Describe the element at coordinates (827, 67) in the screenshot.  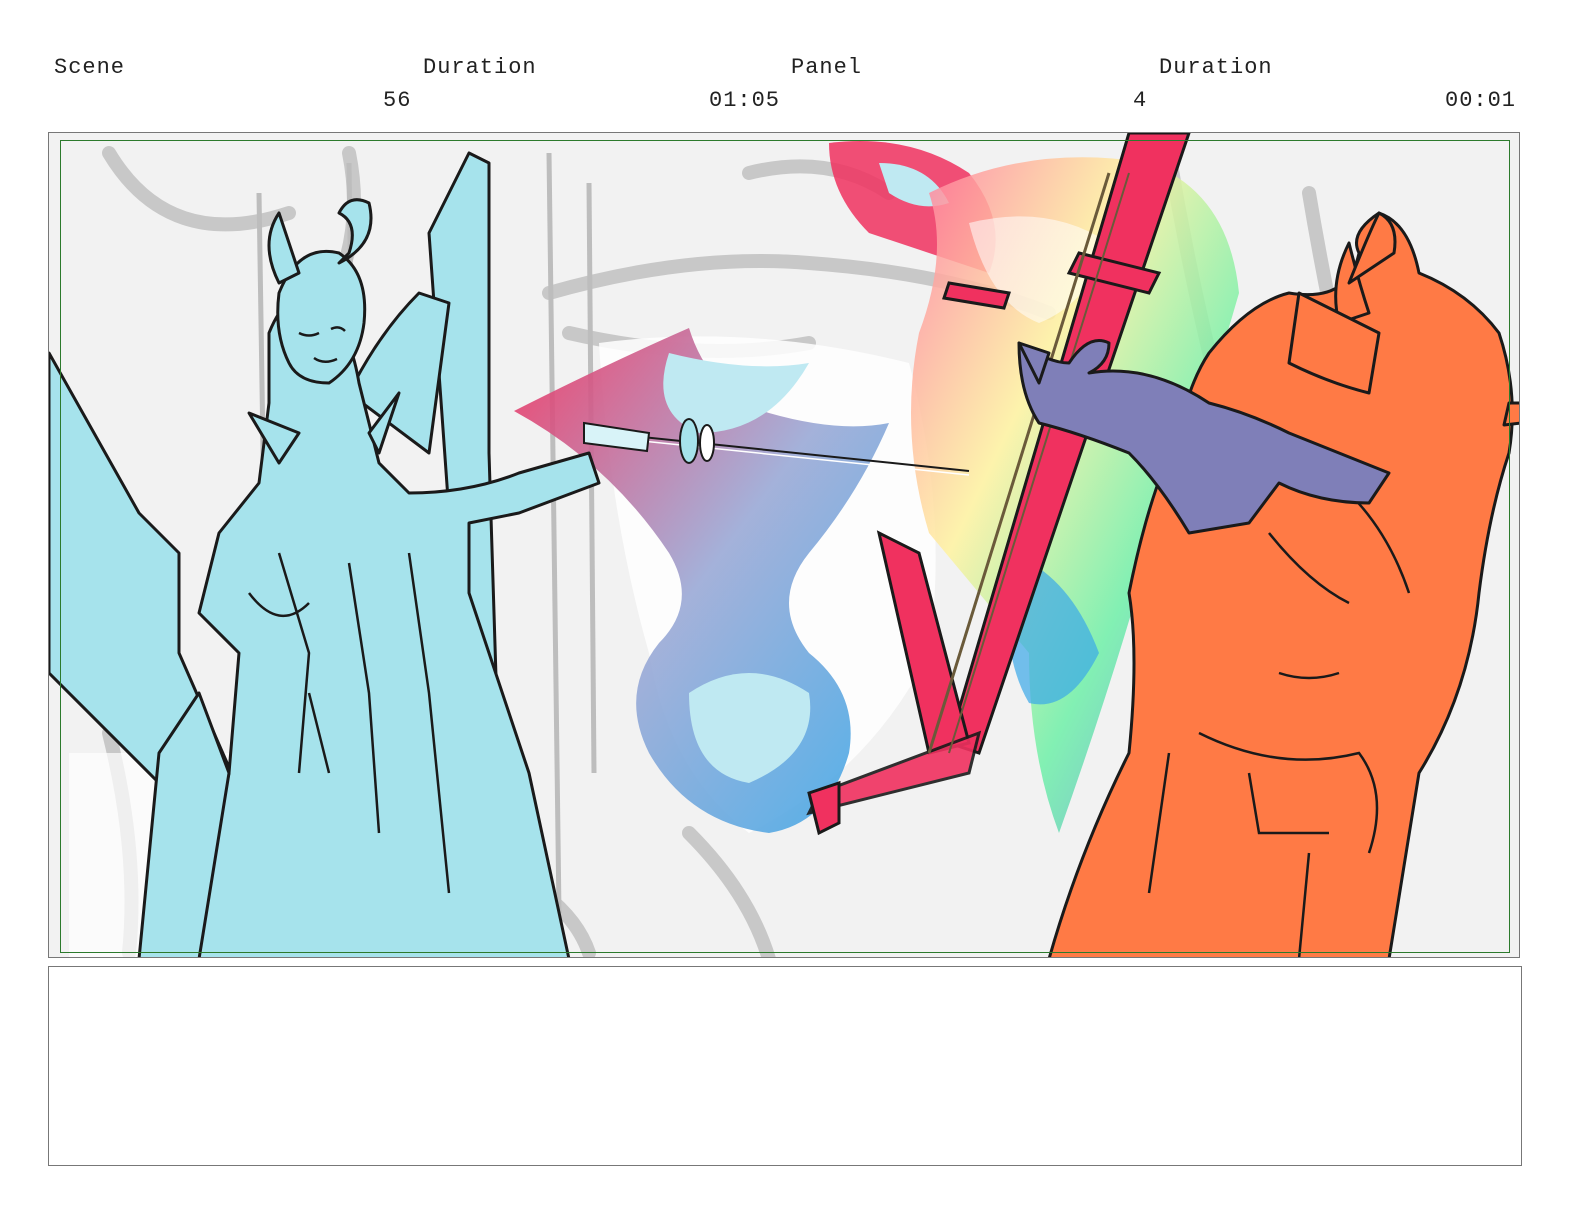
I see `panel-label: Panel` at that location.